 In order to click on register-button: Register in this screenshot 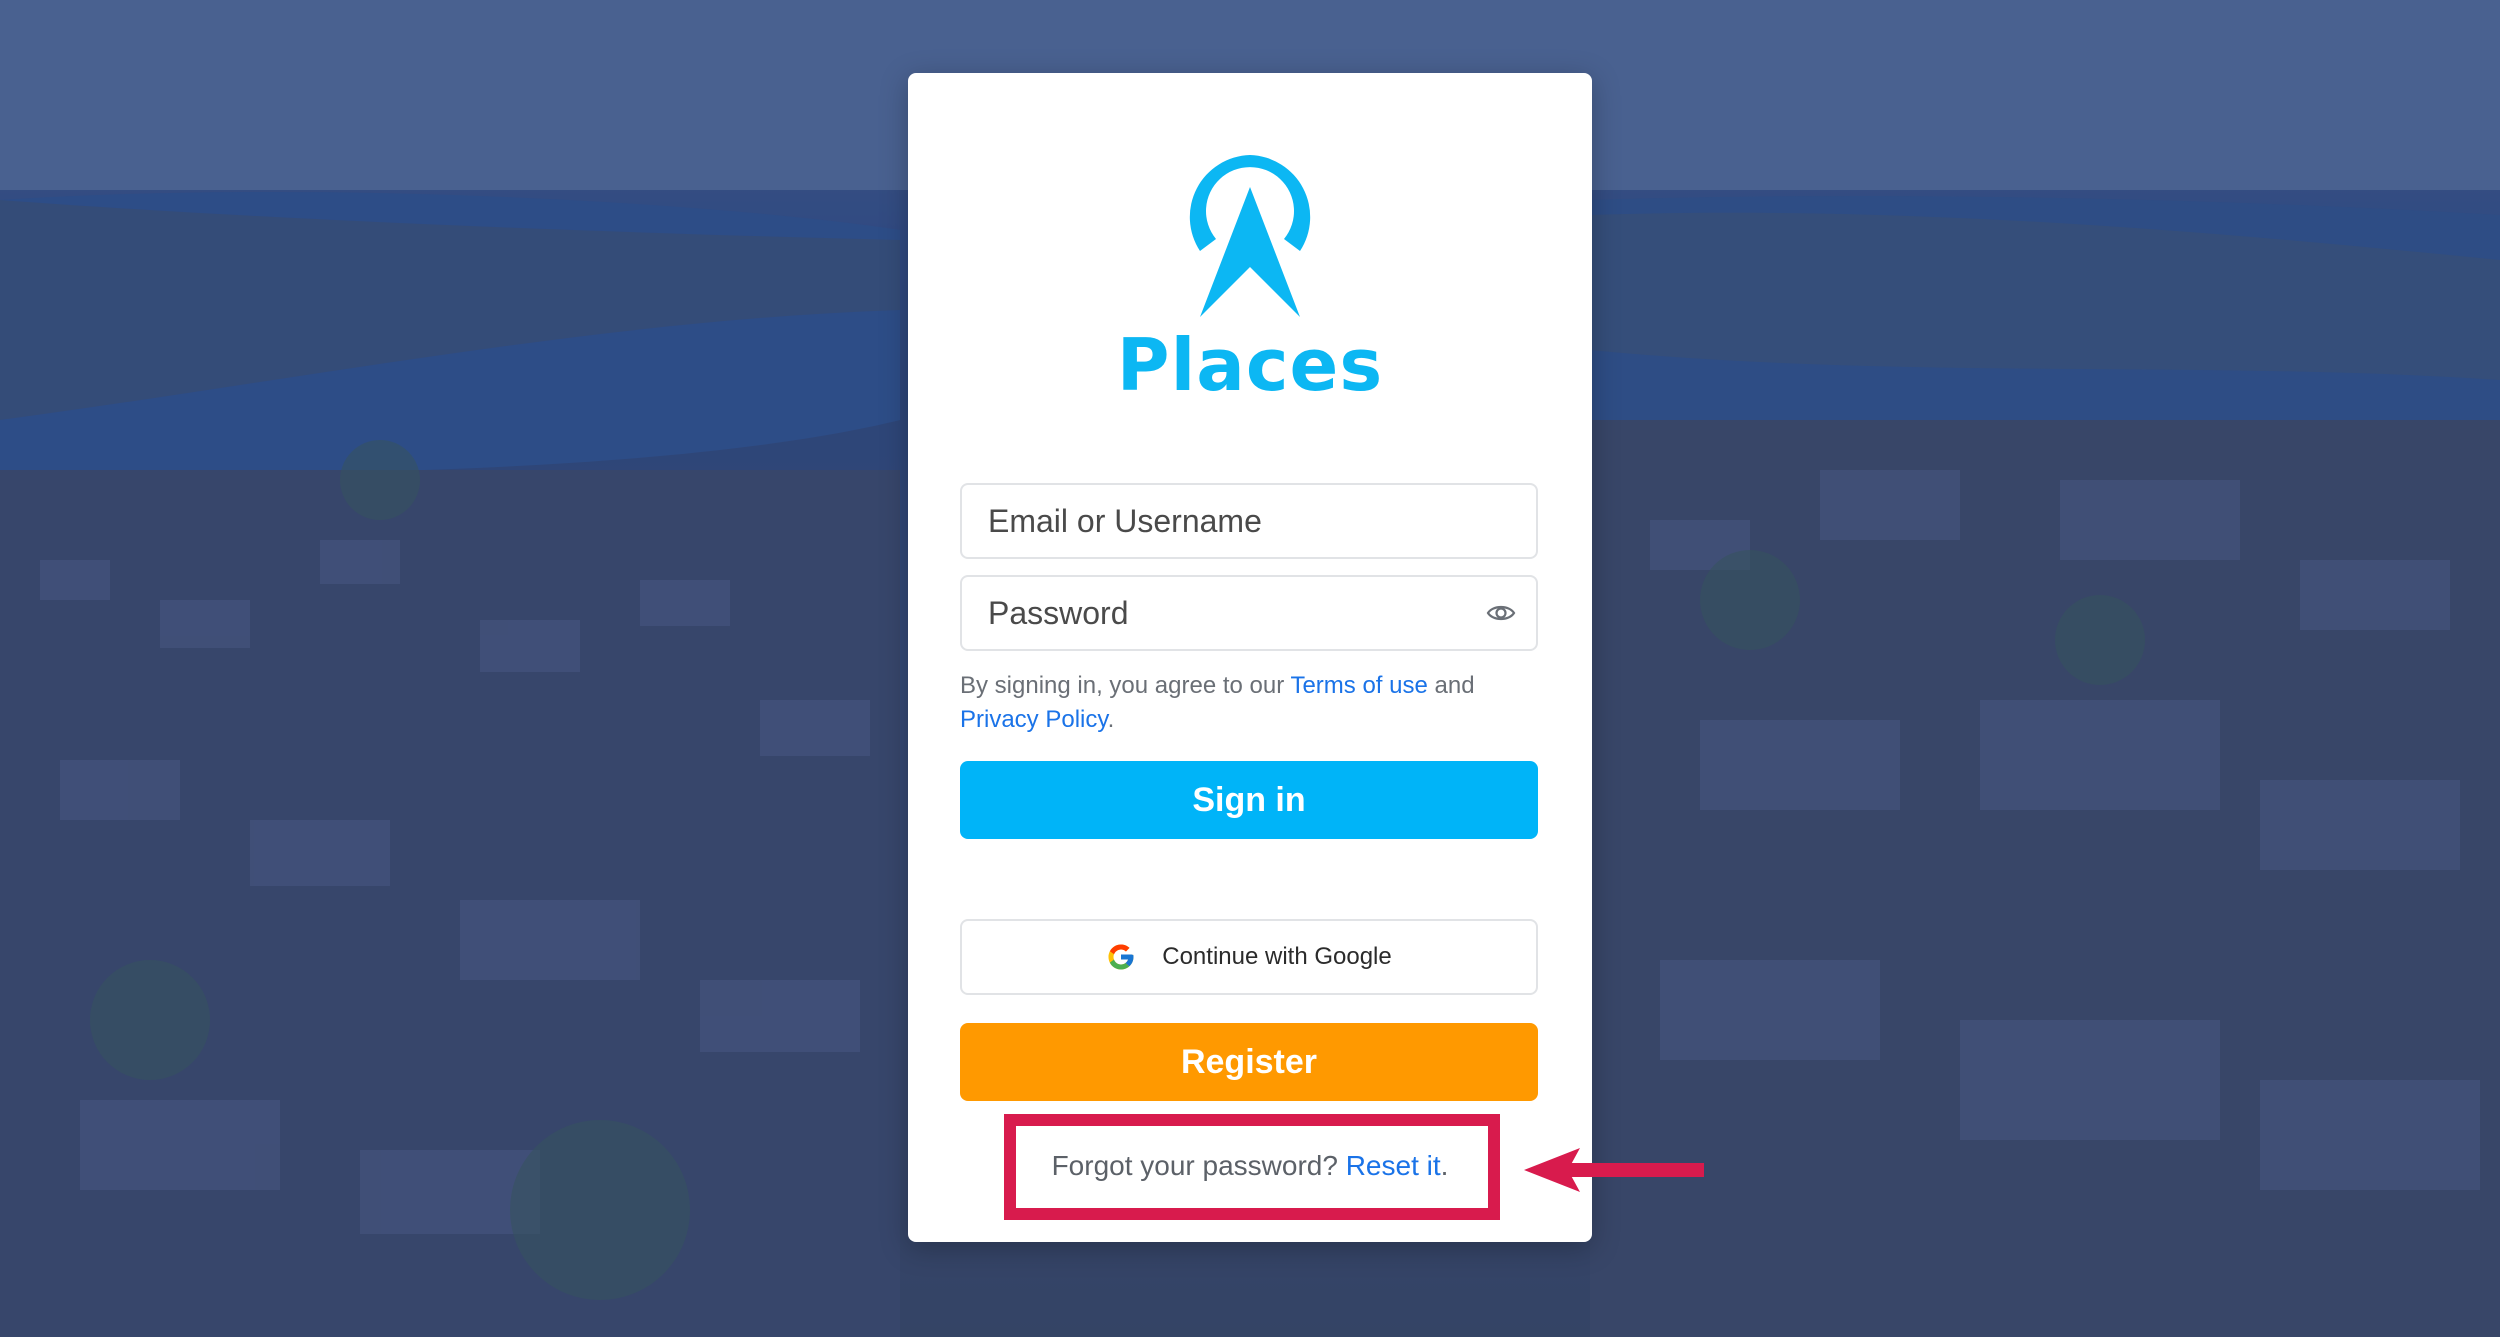, I will do `click(1249, 1062)`.